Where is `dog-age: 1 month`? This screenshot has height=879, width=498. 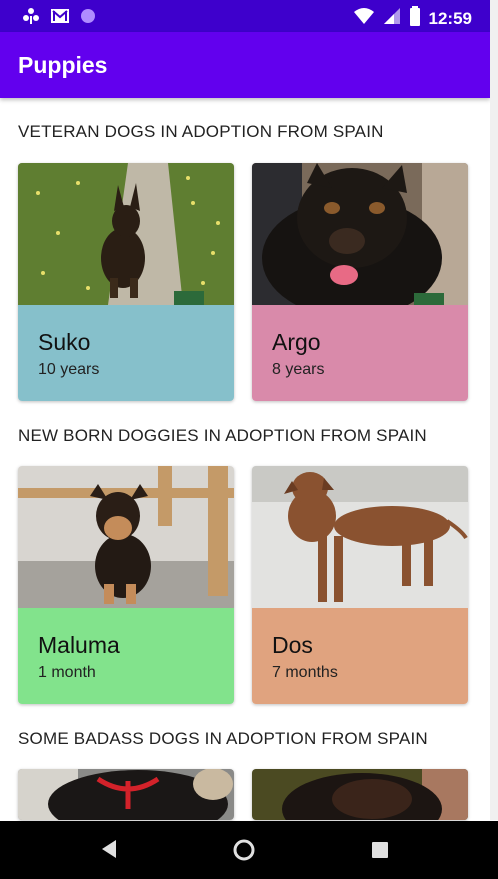
dog-age: 1 month is located at coordinates (67, 672).